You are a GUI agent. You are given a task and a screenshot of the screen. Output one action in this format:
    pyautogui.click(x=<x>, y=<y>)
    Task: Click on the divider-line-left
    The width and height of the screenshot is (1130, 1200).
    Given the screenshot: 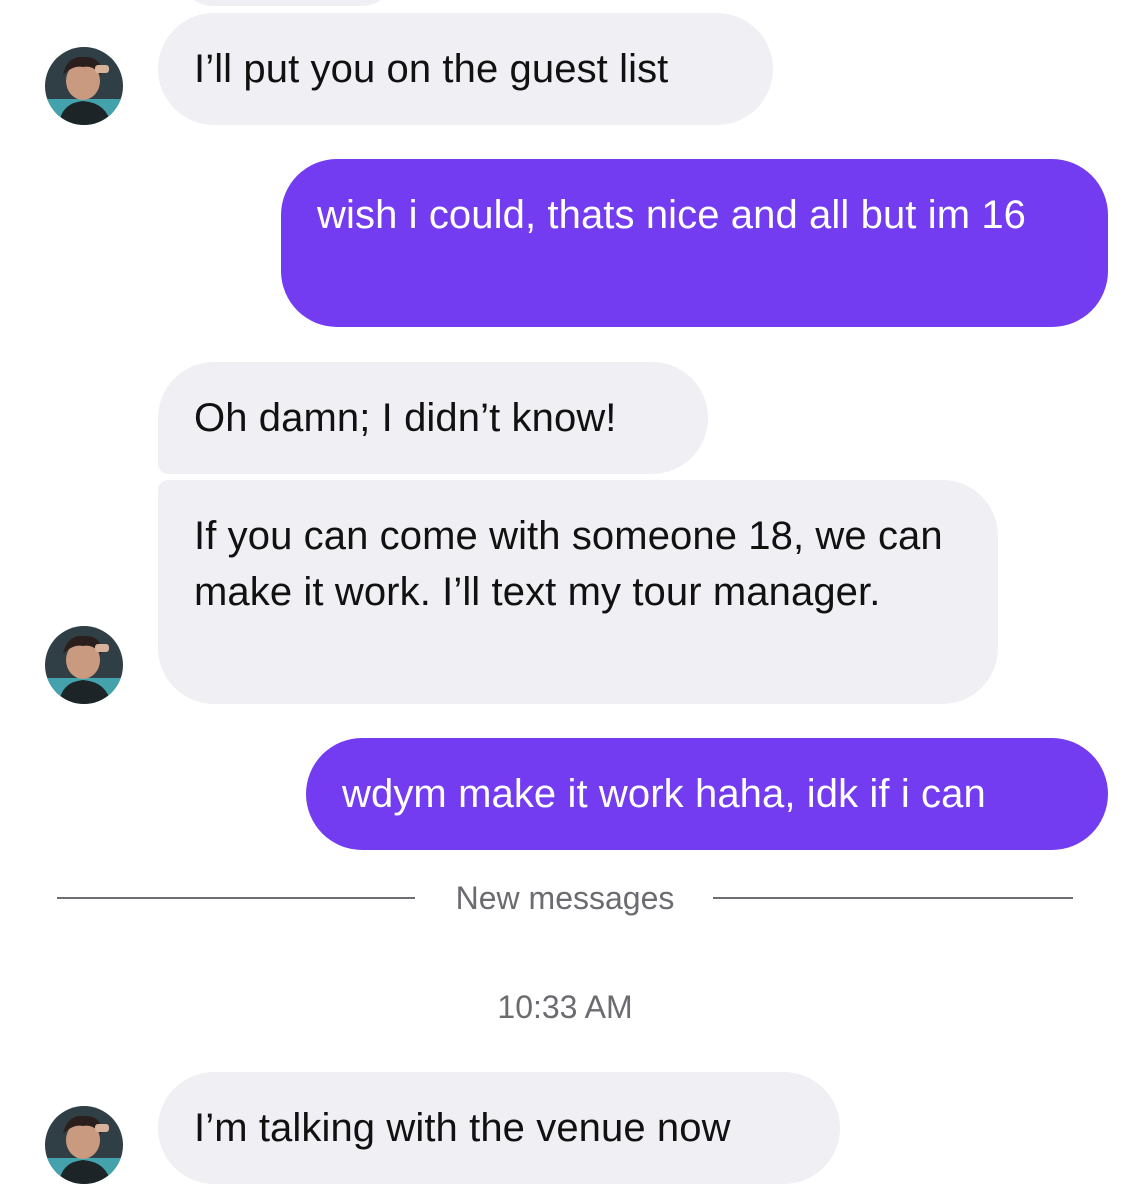 What is the action you would take?
    pyautogui.click(x=236, y=898)
    